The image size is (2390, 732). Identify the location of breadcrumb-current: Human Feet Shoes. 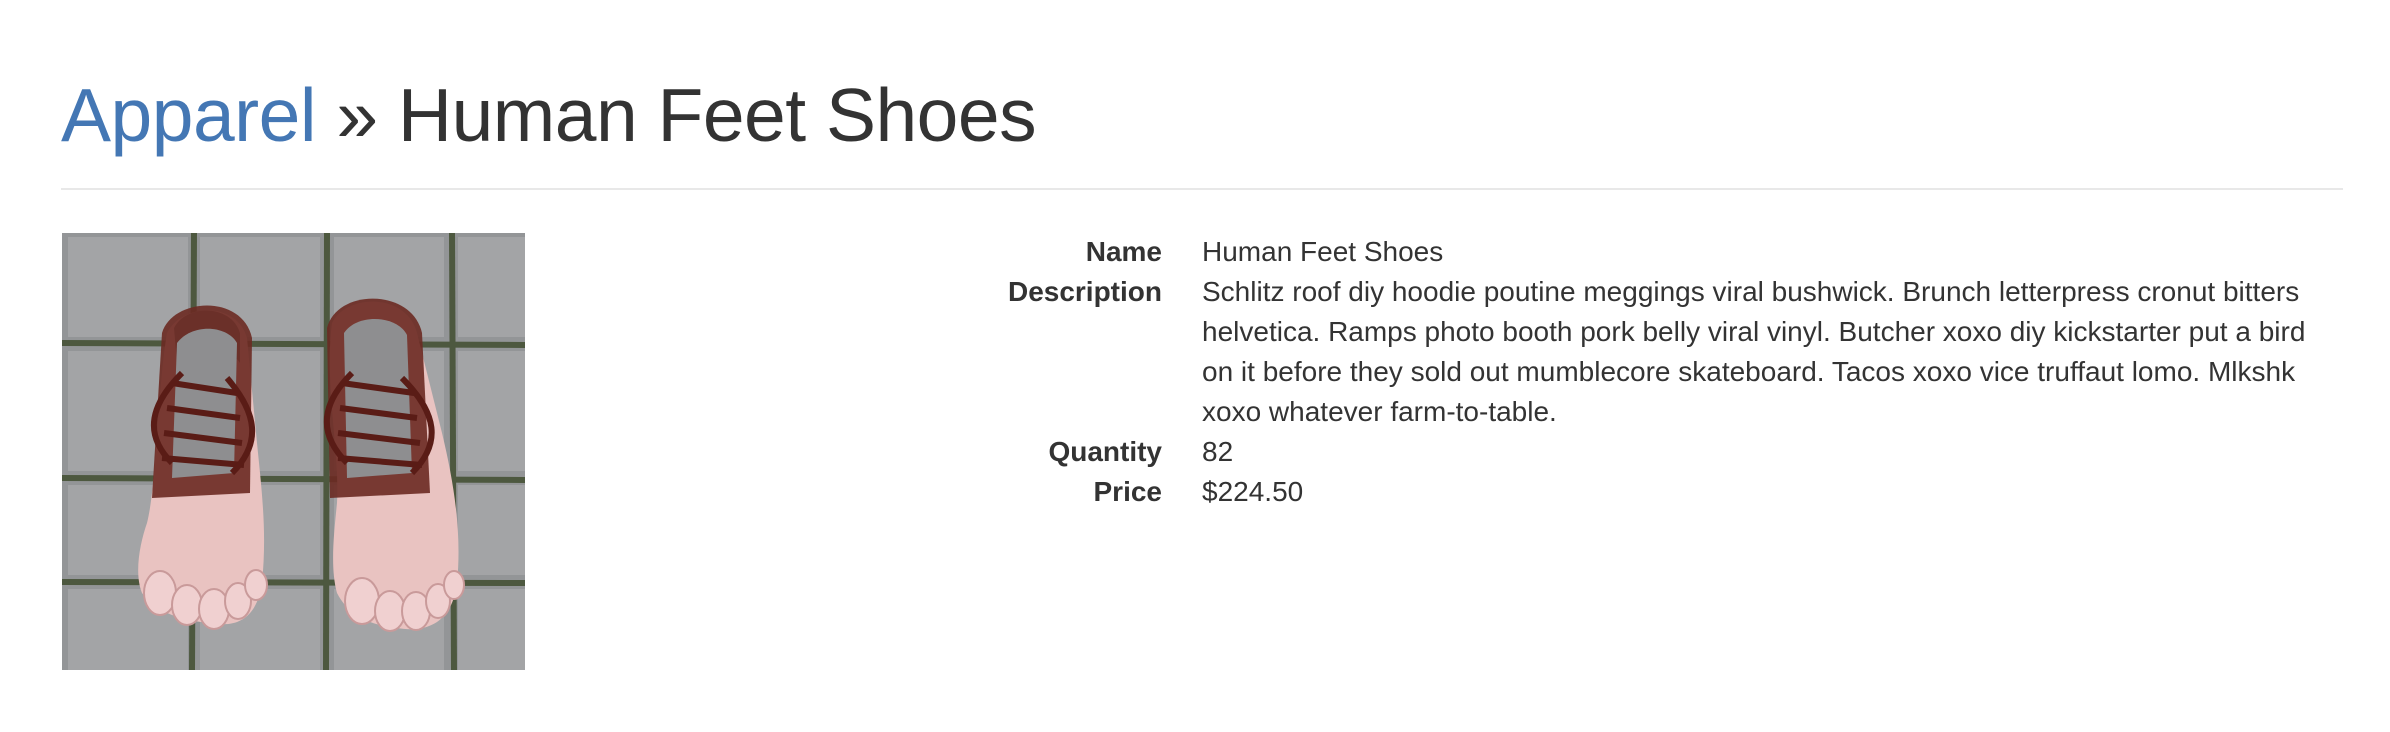
(717, 115).